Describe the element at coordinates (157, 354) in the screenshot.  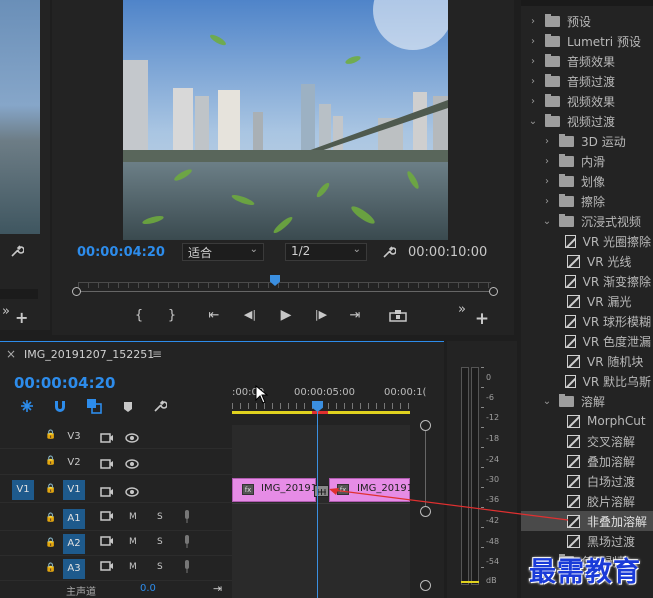
I see `panel-menu-icon: ≡` at that location.